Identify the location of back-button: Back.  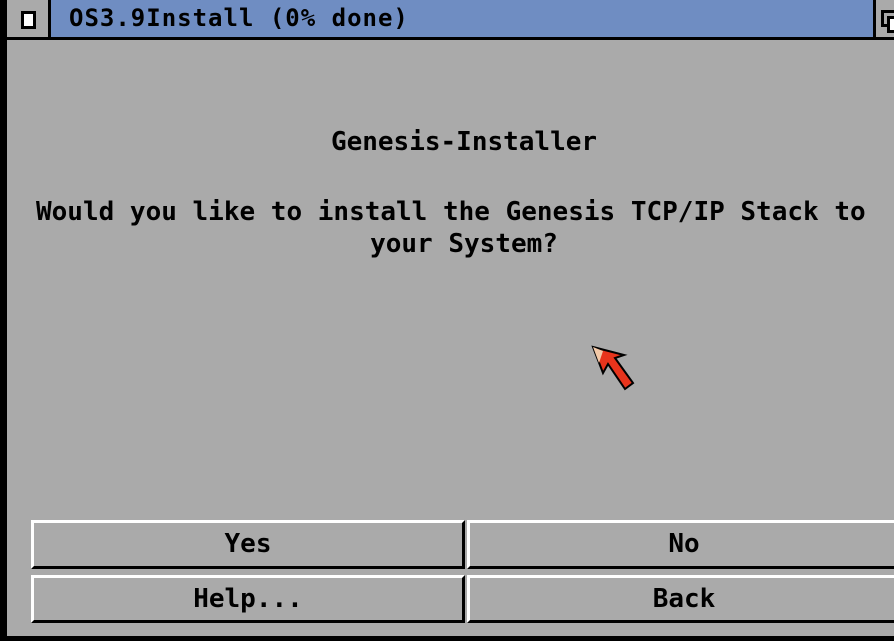
(680, 599).